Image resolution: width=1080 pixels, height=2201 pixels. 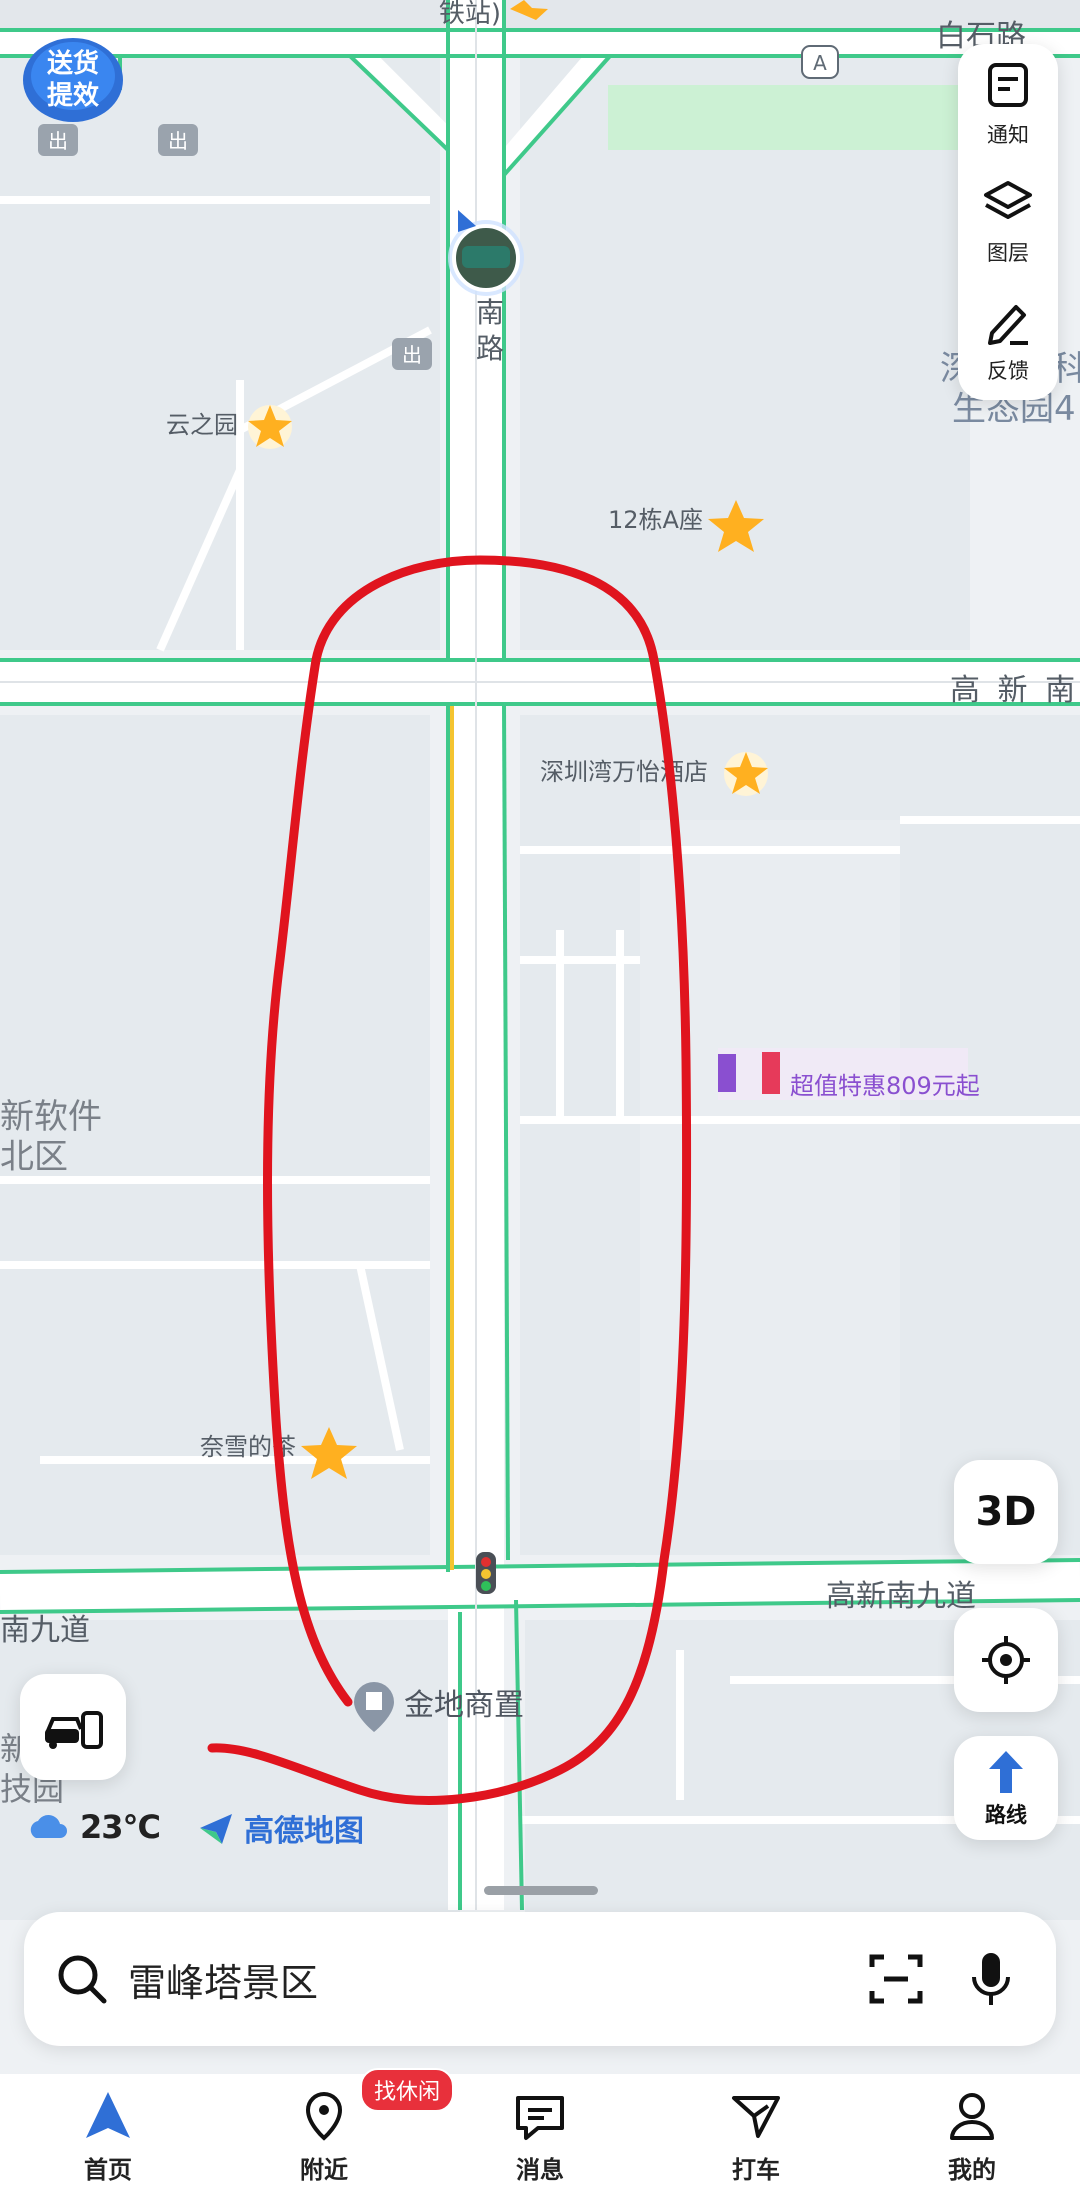 I want to click on taxi-icon, so click(x=756, y=2117).